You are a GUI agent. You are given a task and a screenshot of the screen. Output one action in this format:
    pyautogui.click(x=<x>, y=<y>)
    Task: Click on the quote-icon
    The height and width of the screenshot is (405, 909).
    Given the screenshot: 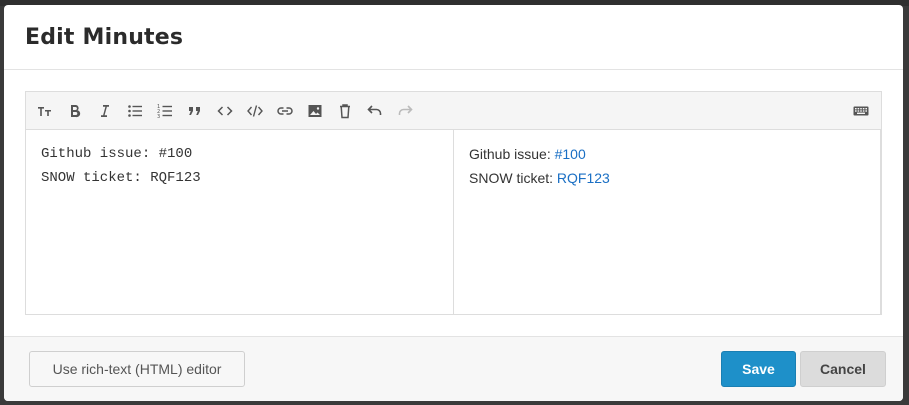 What is the action you would take?
    pyautogui.click(x=195, y=111)
    